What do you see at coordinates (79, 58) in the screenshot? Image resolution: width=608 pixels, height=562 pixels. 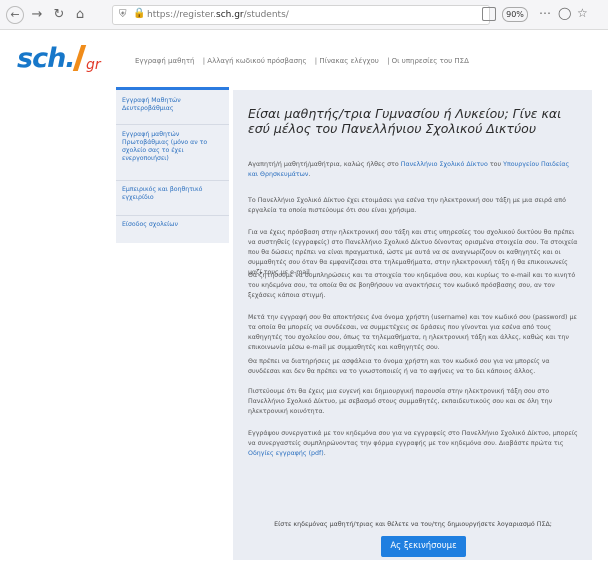 I see `logo-slash-mark` at bounding box center [79, 58].